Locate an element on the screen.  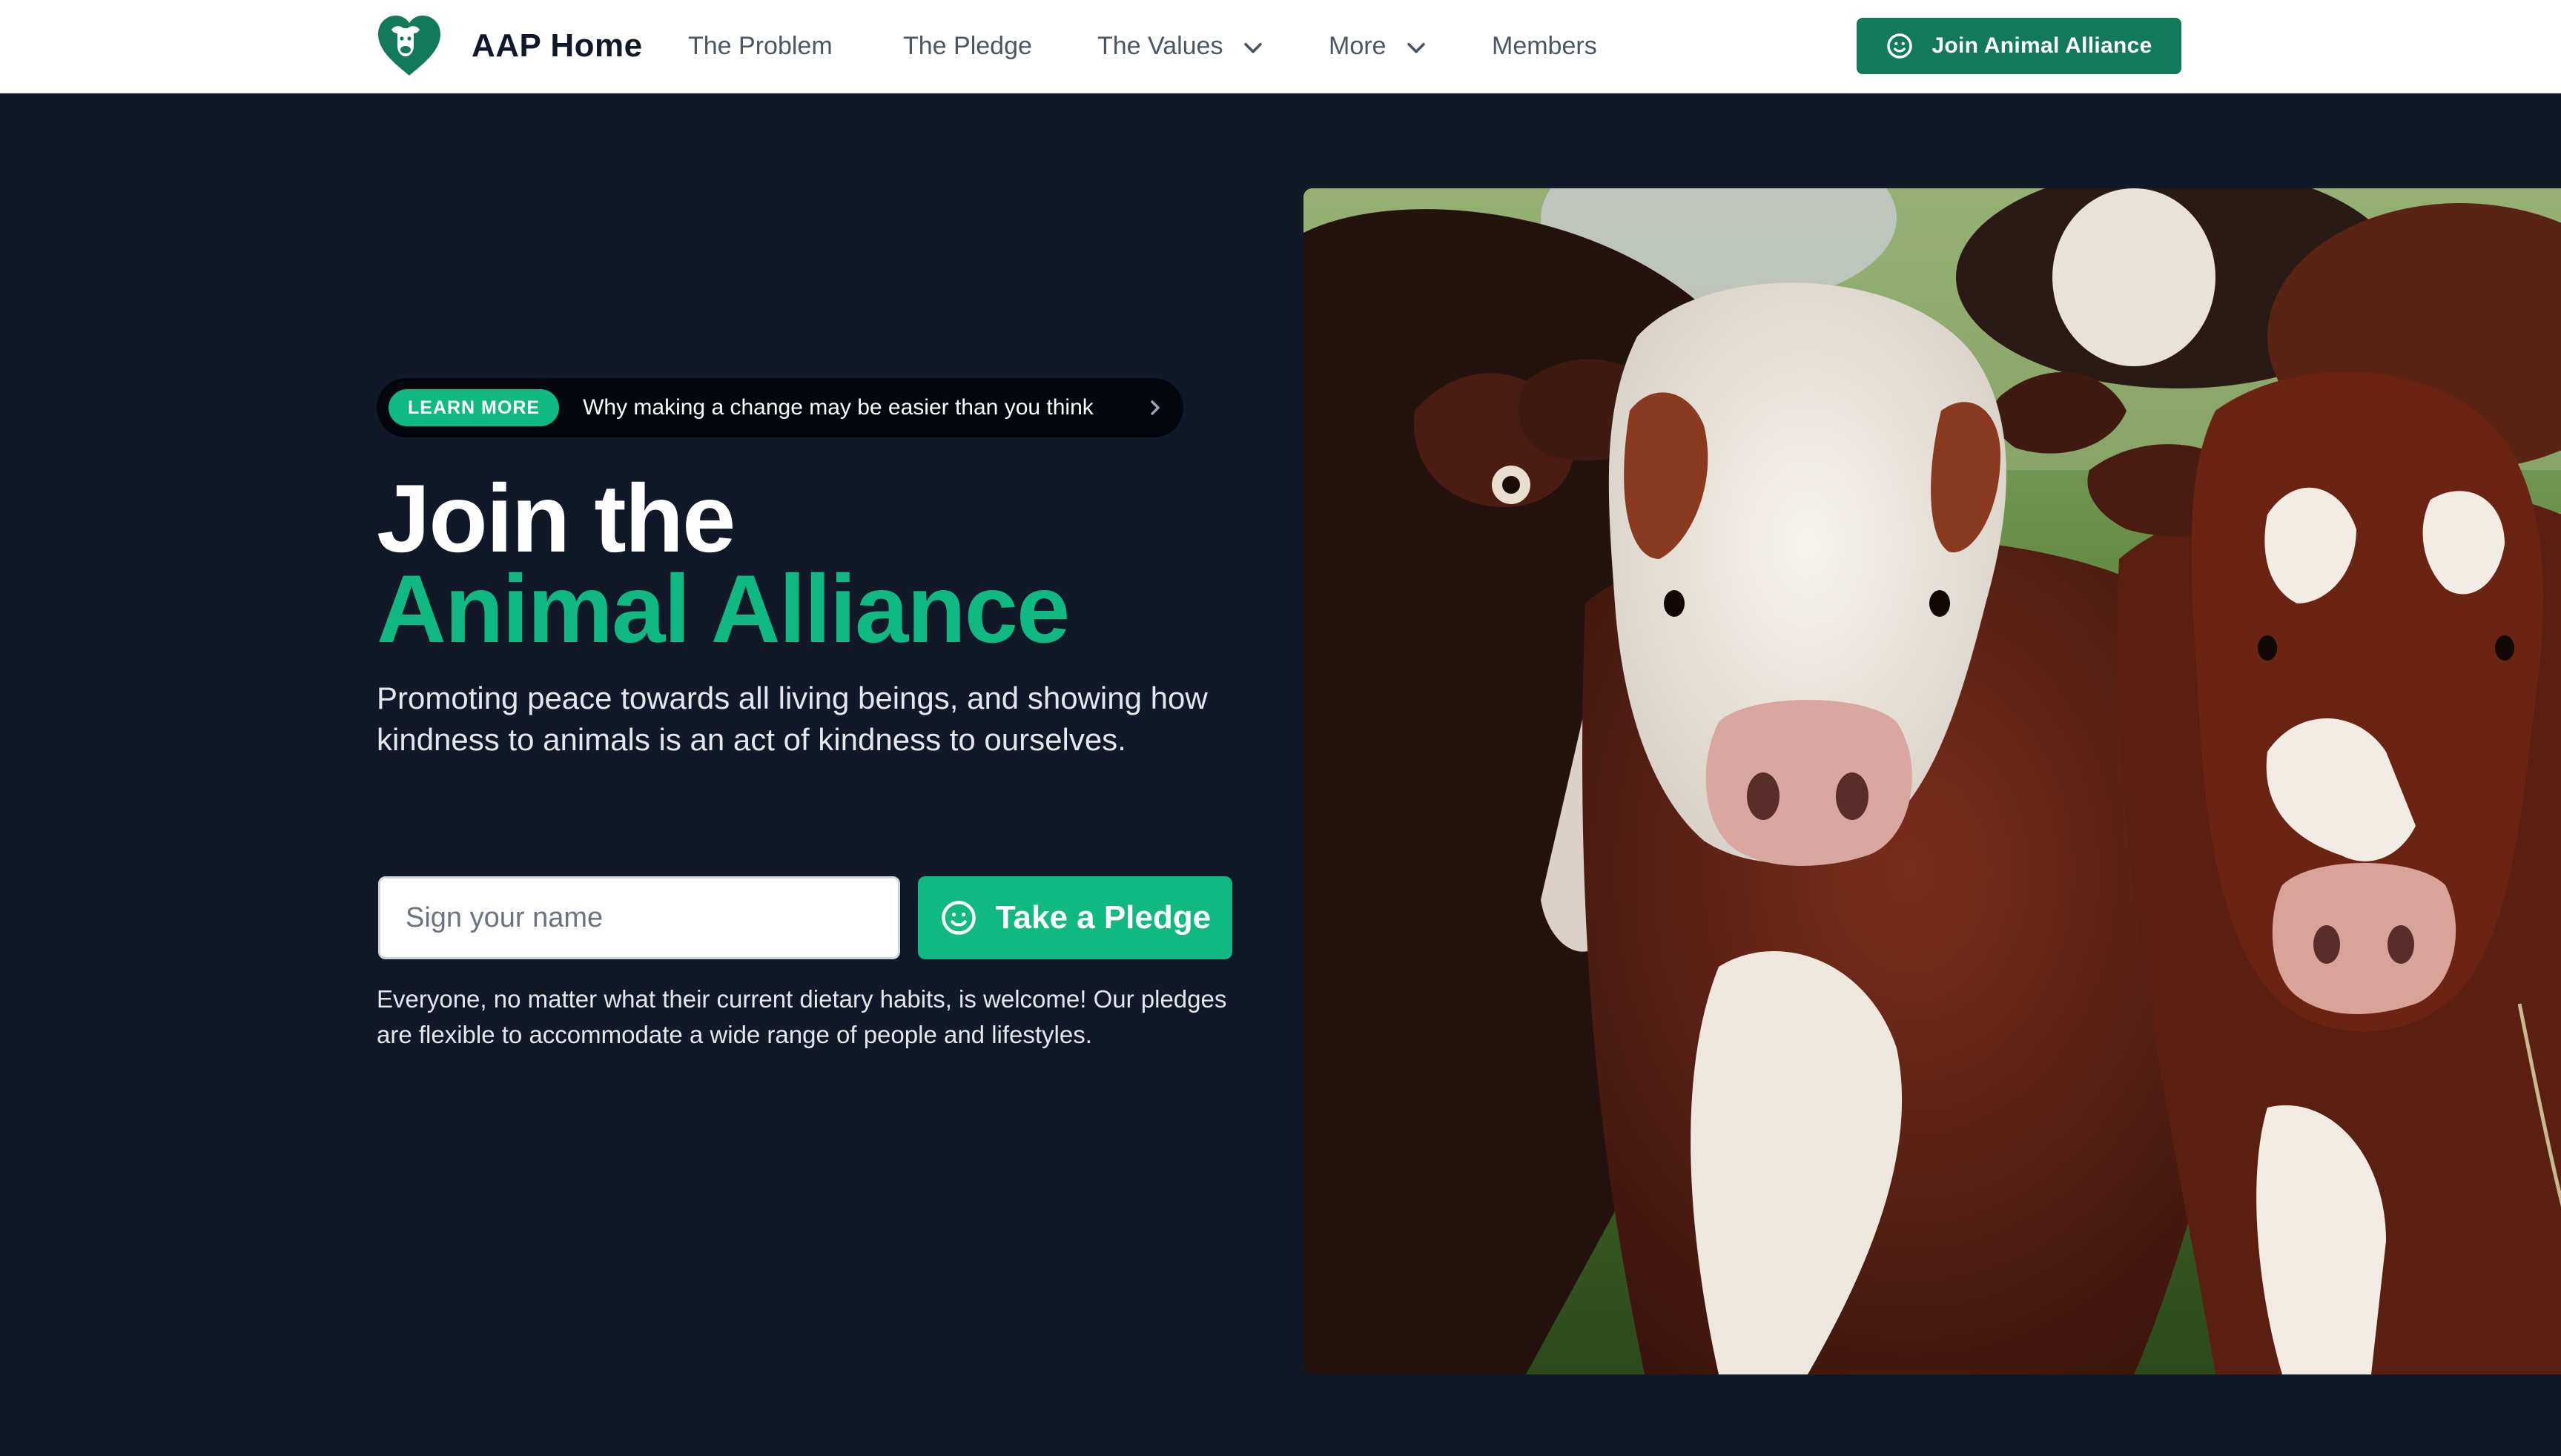
brand-home-link: AAP Home is located at coordinates (557, 46).